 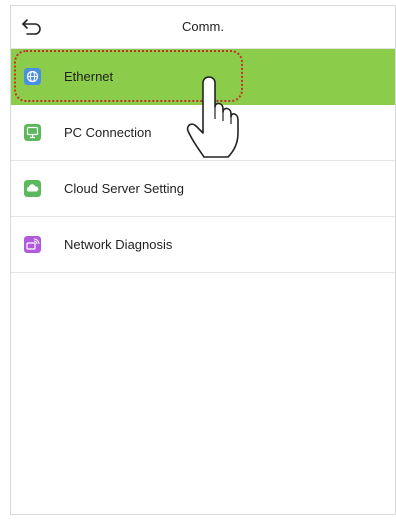 What do you see at coordinates (32, 244) in the screenshot?
I see `network-diagnosis-icon` at bounding box center [32, 244].